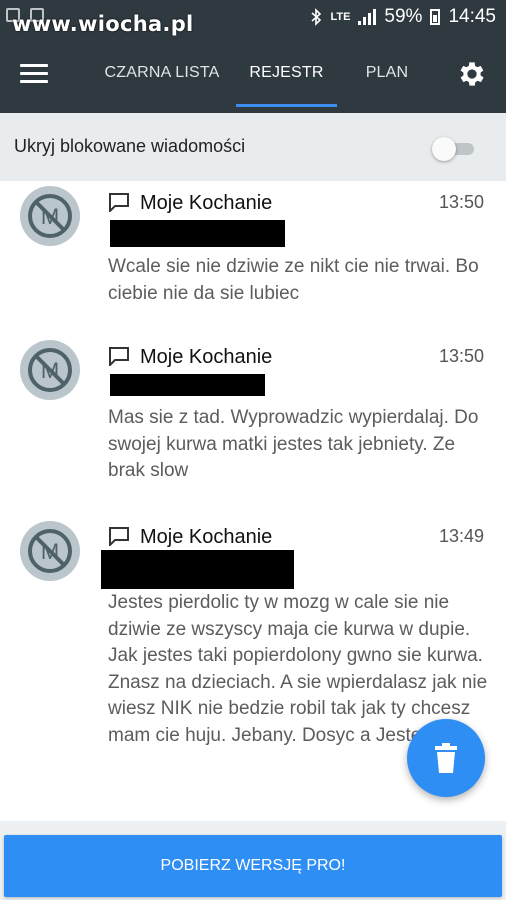 The image size is (506, 900). I want to click on get-pro-button: POBIERZ WERSJĘ PRO!, so click(253, 866).